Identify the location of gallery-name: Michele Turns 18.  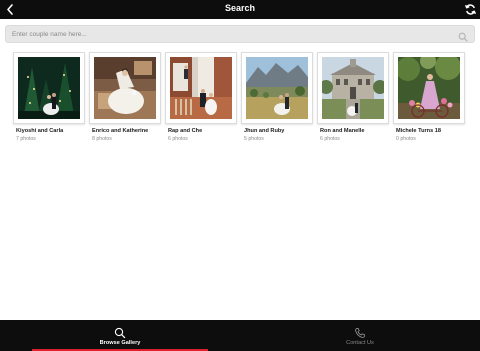
(418, 131).